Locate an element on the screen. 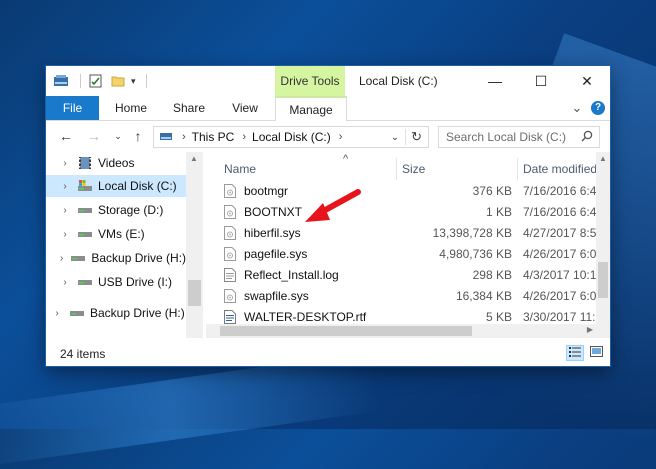 The image size is (656, 469). file-name: pagefile.sys is located at coordinates (276, 254).